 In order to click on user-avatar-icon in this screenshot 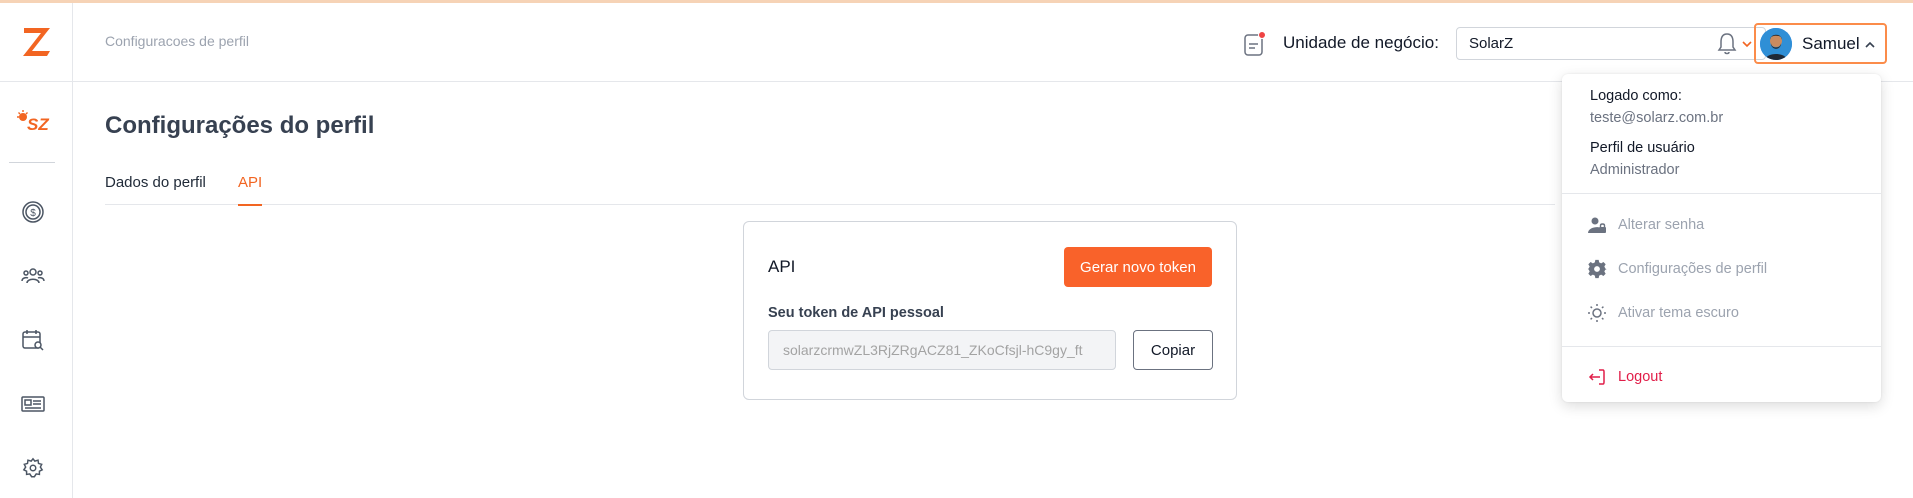, I will do `click(1776, 43)`.